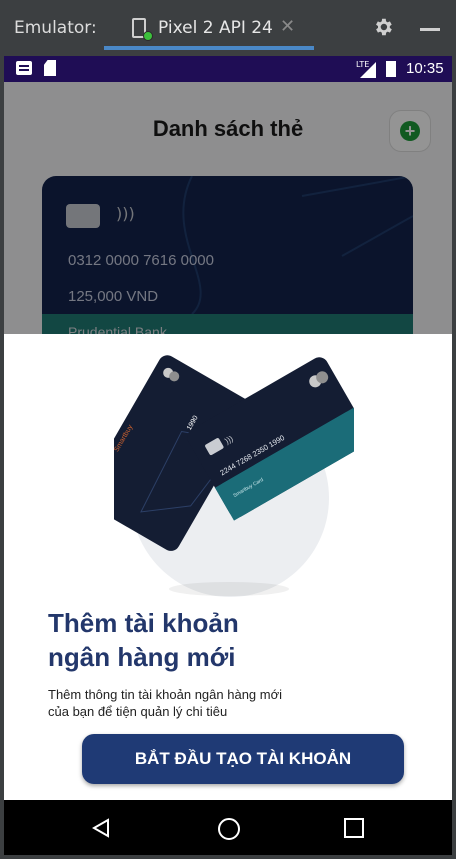  Describe the element at coordinates (50, 68) in the screenshot. I see `sd-card-icon` at that location.